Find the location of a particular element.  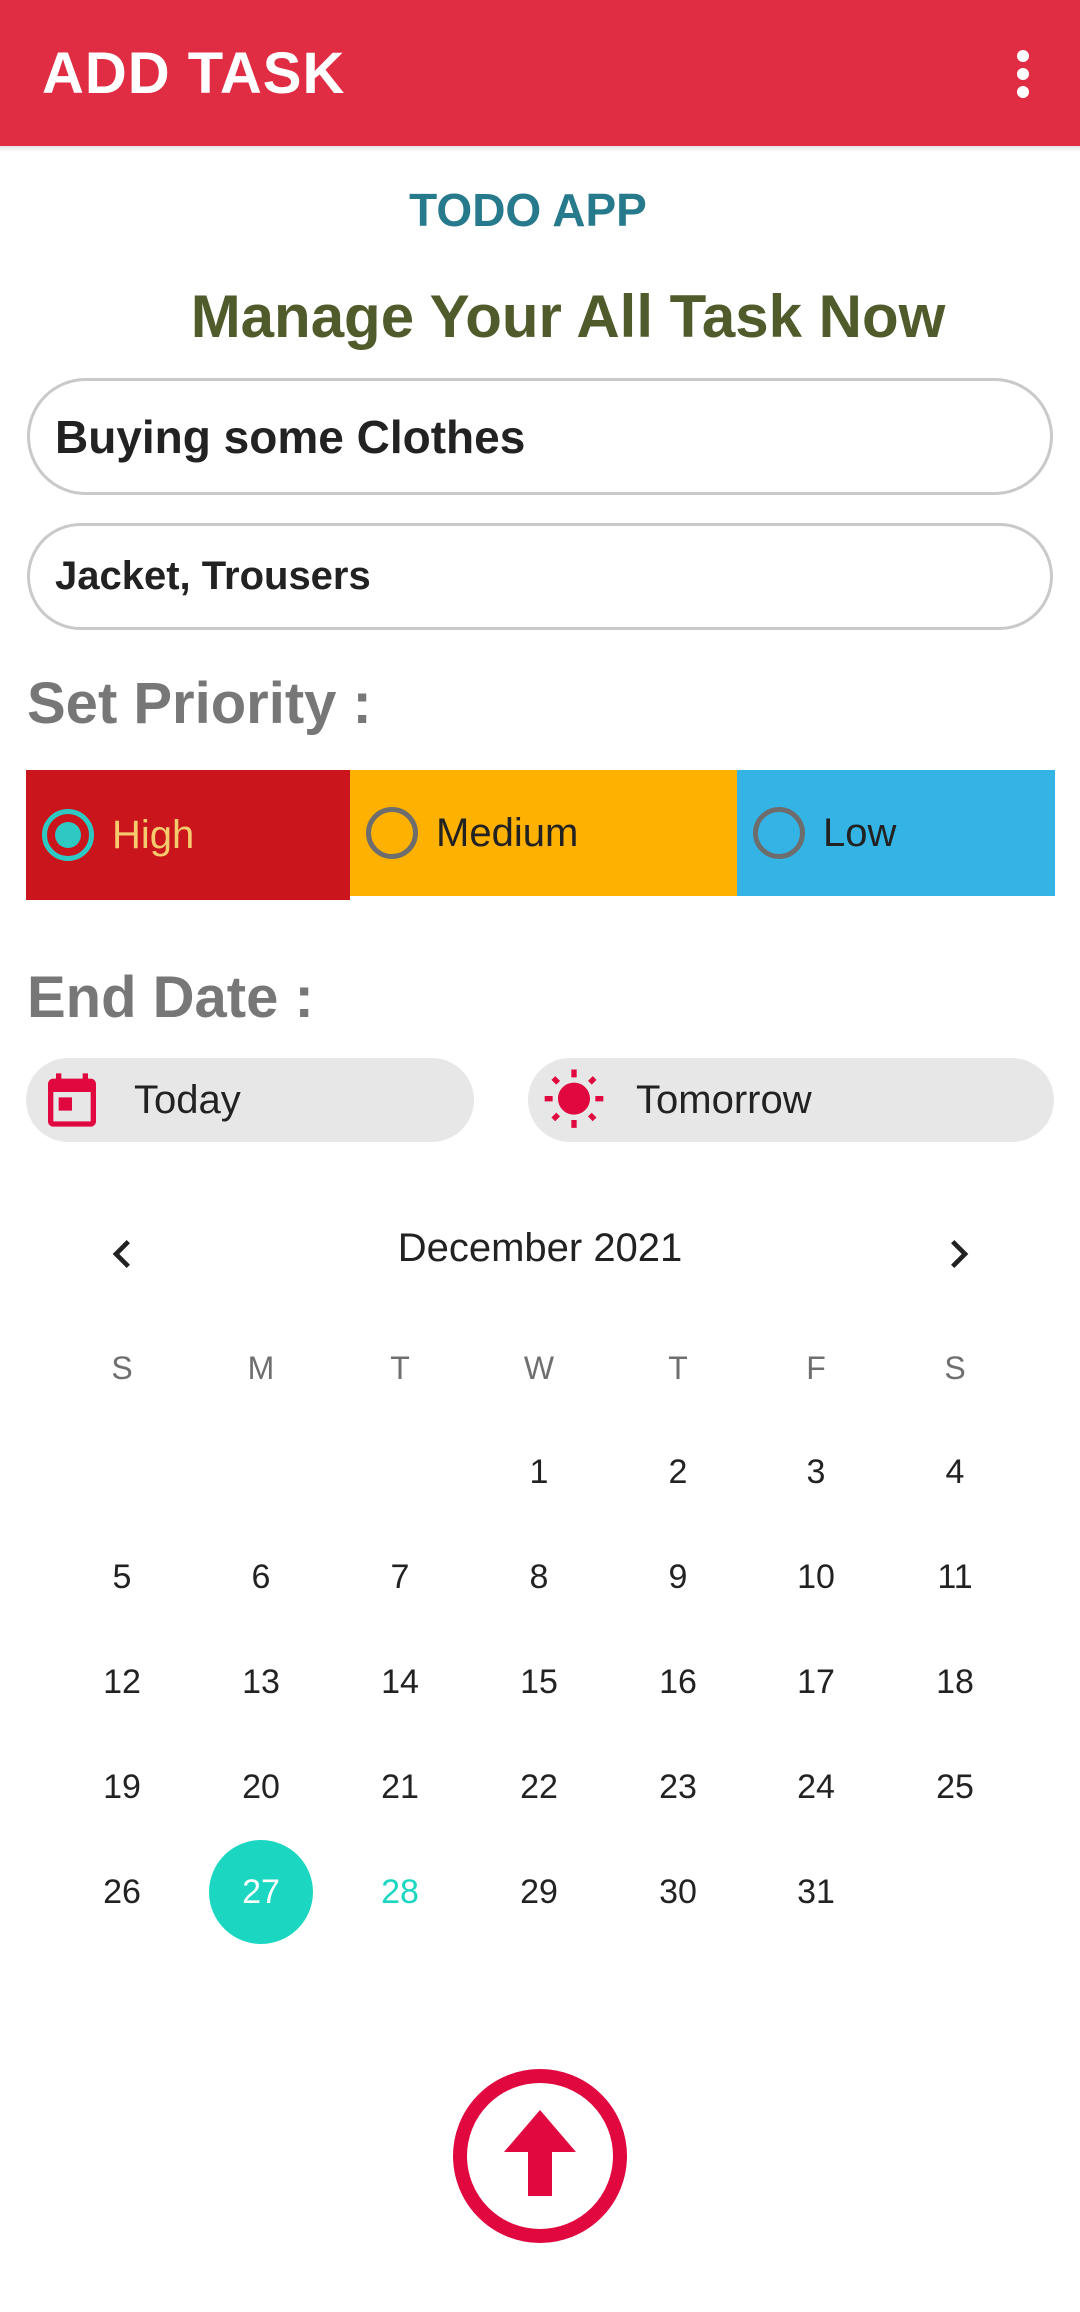

calendar-day-9: 9 is located at coordinates (678, 1577).